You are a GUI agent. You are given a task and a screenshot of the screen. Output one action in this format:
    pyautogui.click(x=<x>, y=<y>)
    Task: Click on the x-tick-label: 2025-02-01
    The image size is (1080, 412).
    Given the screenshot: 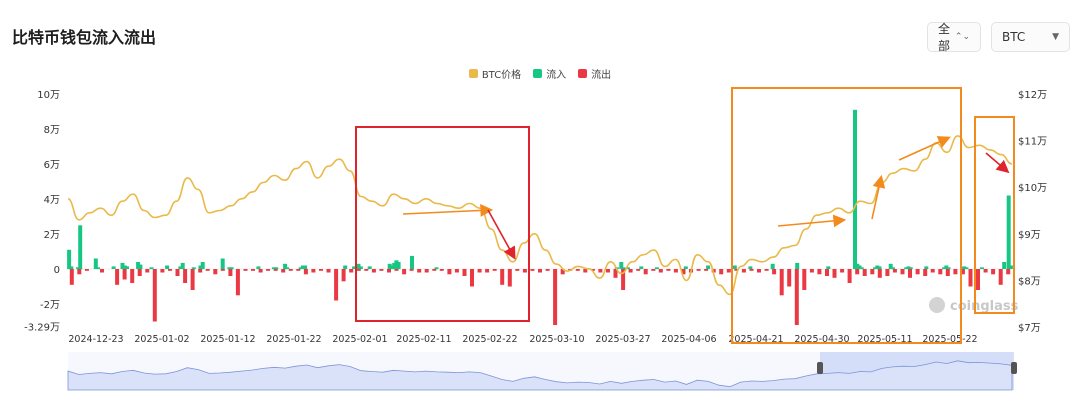 What is the action you would take?
    pyautogui.click(x=359, y=339)
    